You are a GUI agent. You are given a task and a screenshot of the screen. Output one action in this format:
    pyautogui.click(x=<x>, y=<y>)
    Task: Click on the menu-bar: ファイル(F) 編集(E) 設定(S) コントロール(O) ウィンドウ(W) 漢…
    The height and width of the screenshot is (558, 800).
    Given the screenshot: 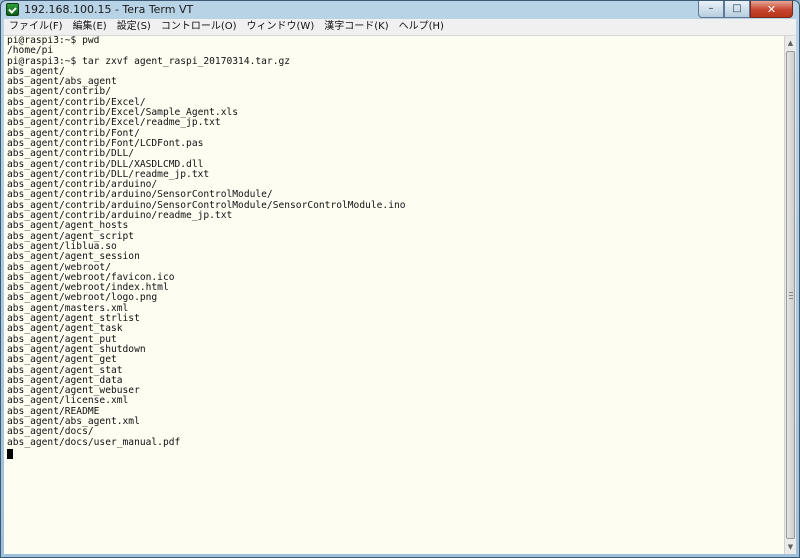 What is the action you would take?
    pyautogui.click(x=400, y=27)
    